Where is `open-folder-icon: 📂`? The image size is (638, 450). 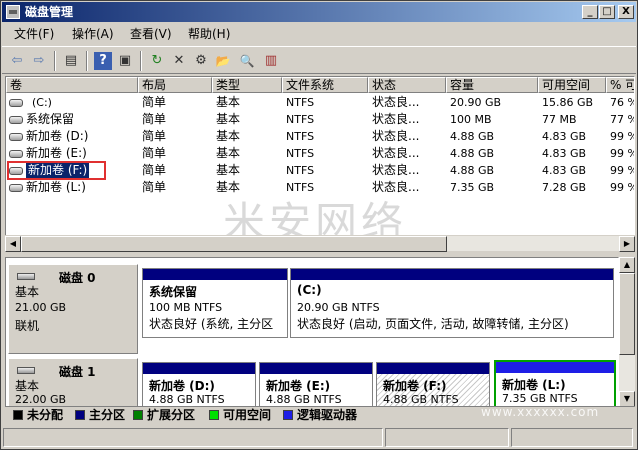
open-folder-icon: 📂 is located at coordinates (223, 61).